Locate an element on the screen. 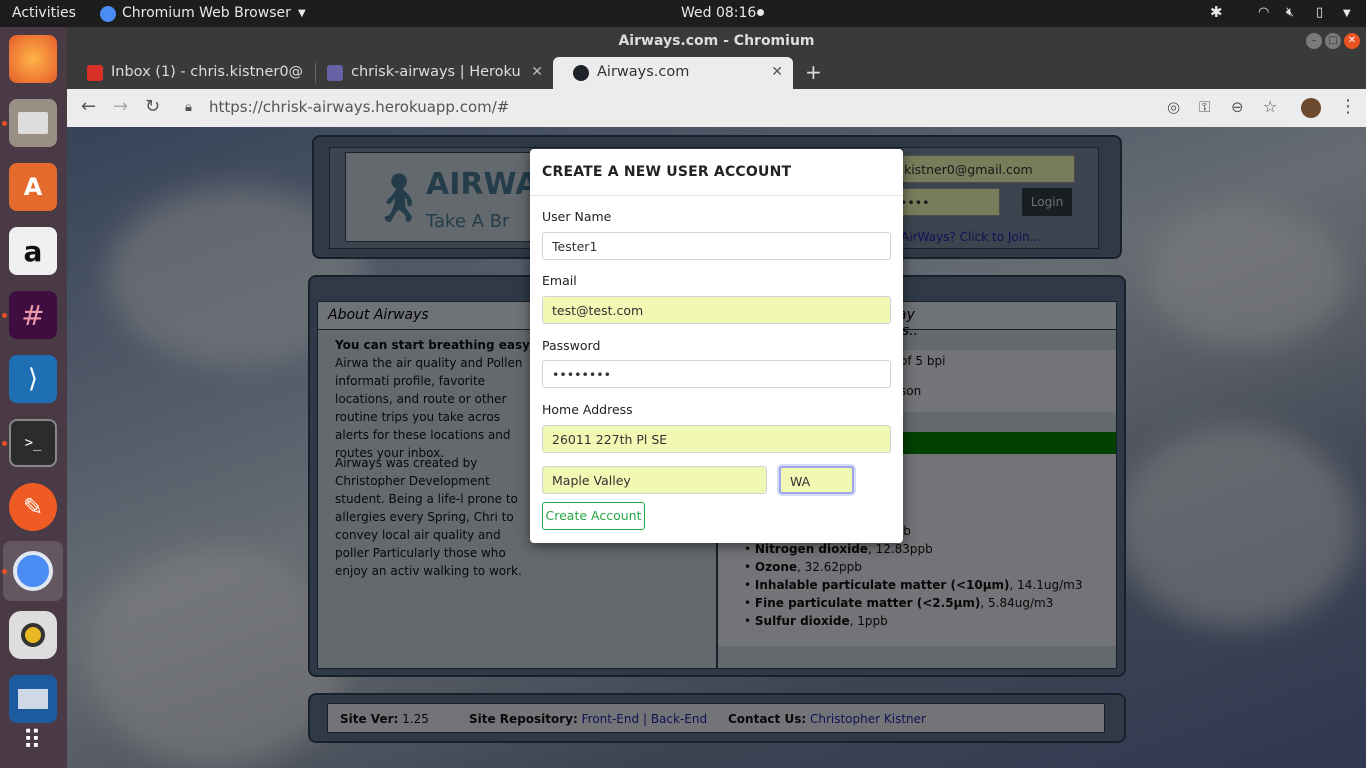  tab-gmail: Inbox (1) - chris.kistner0@ is located at coordinates (190, 73).